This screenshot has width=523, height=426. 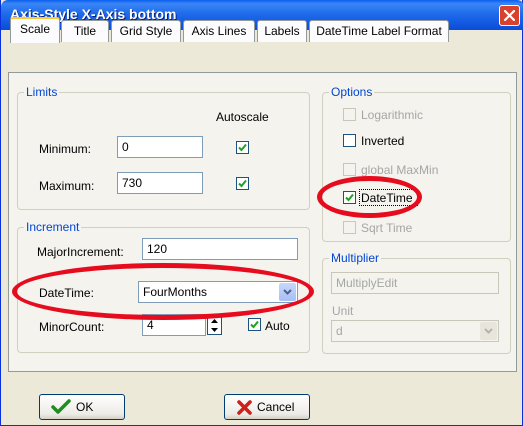 I want to click on major-increment-label: MajorIncrement:, so click(x=80, y=252).